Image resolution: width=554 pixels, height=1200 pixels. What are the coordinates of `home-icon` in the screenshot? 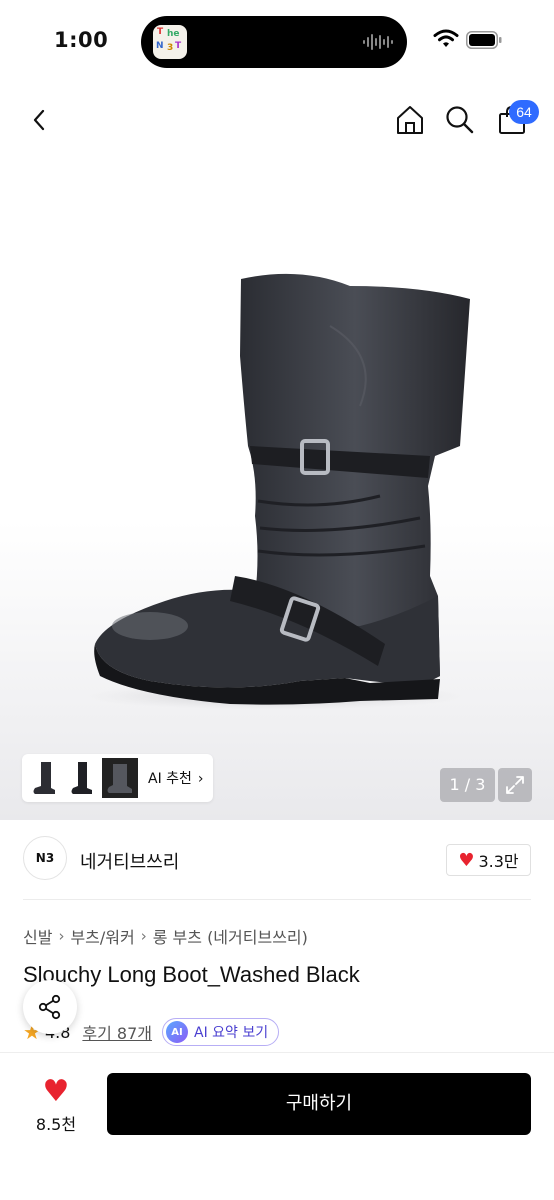 It's located at (410, 120).